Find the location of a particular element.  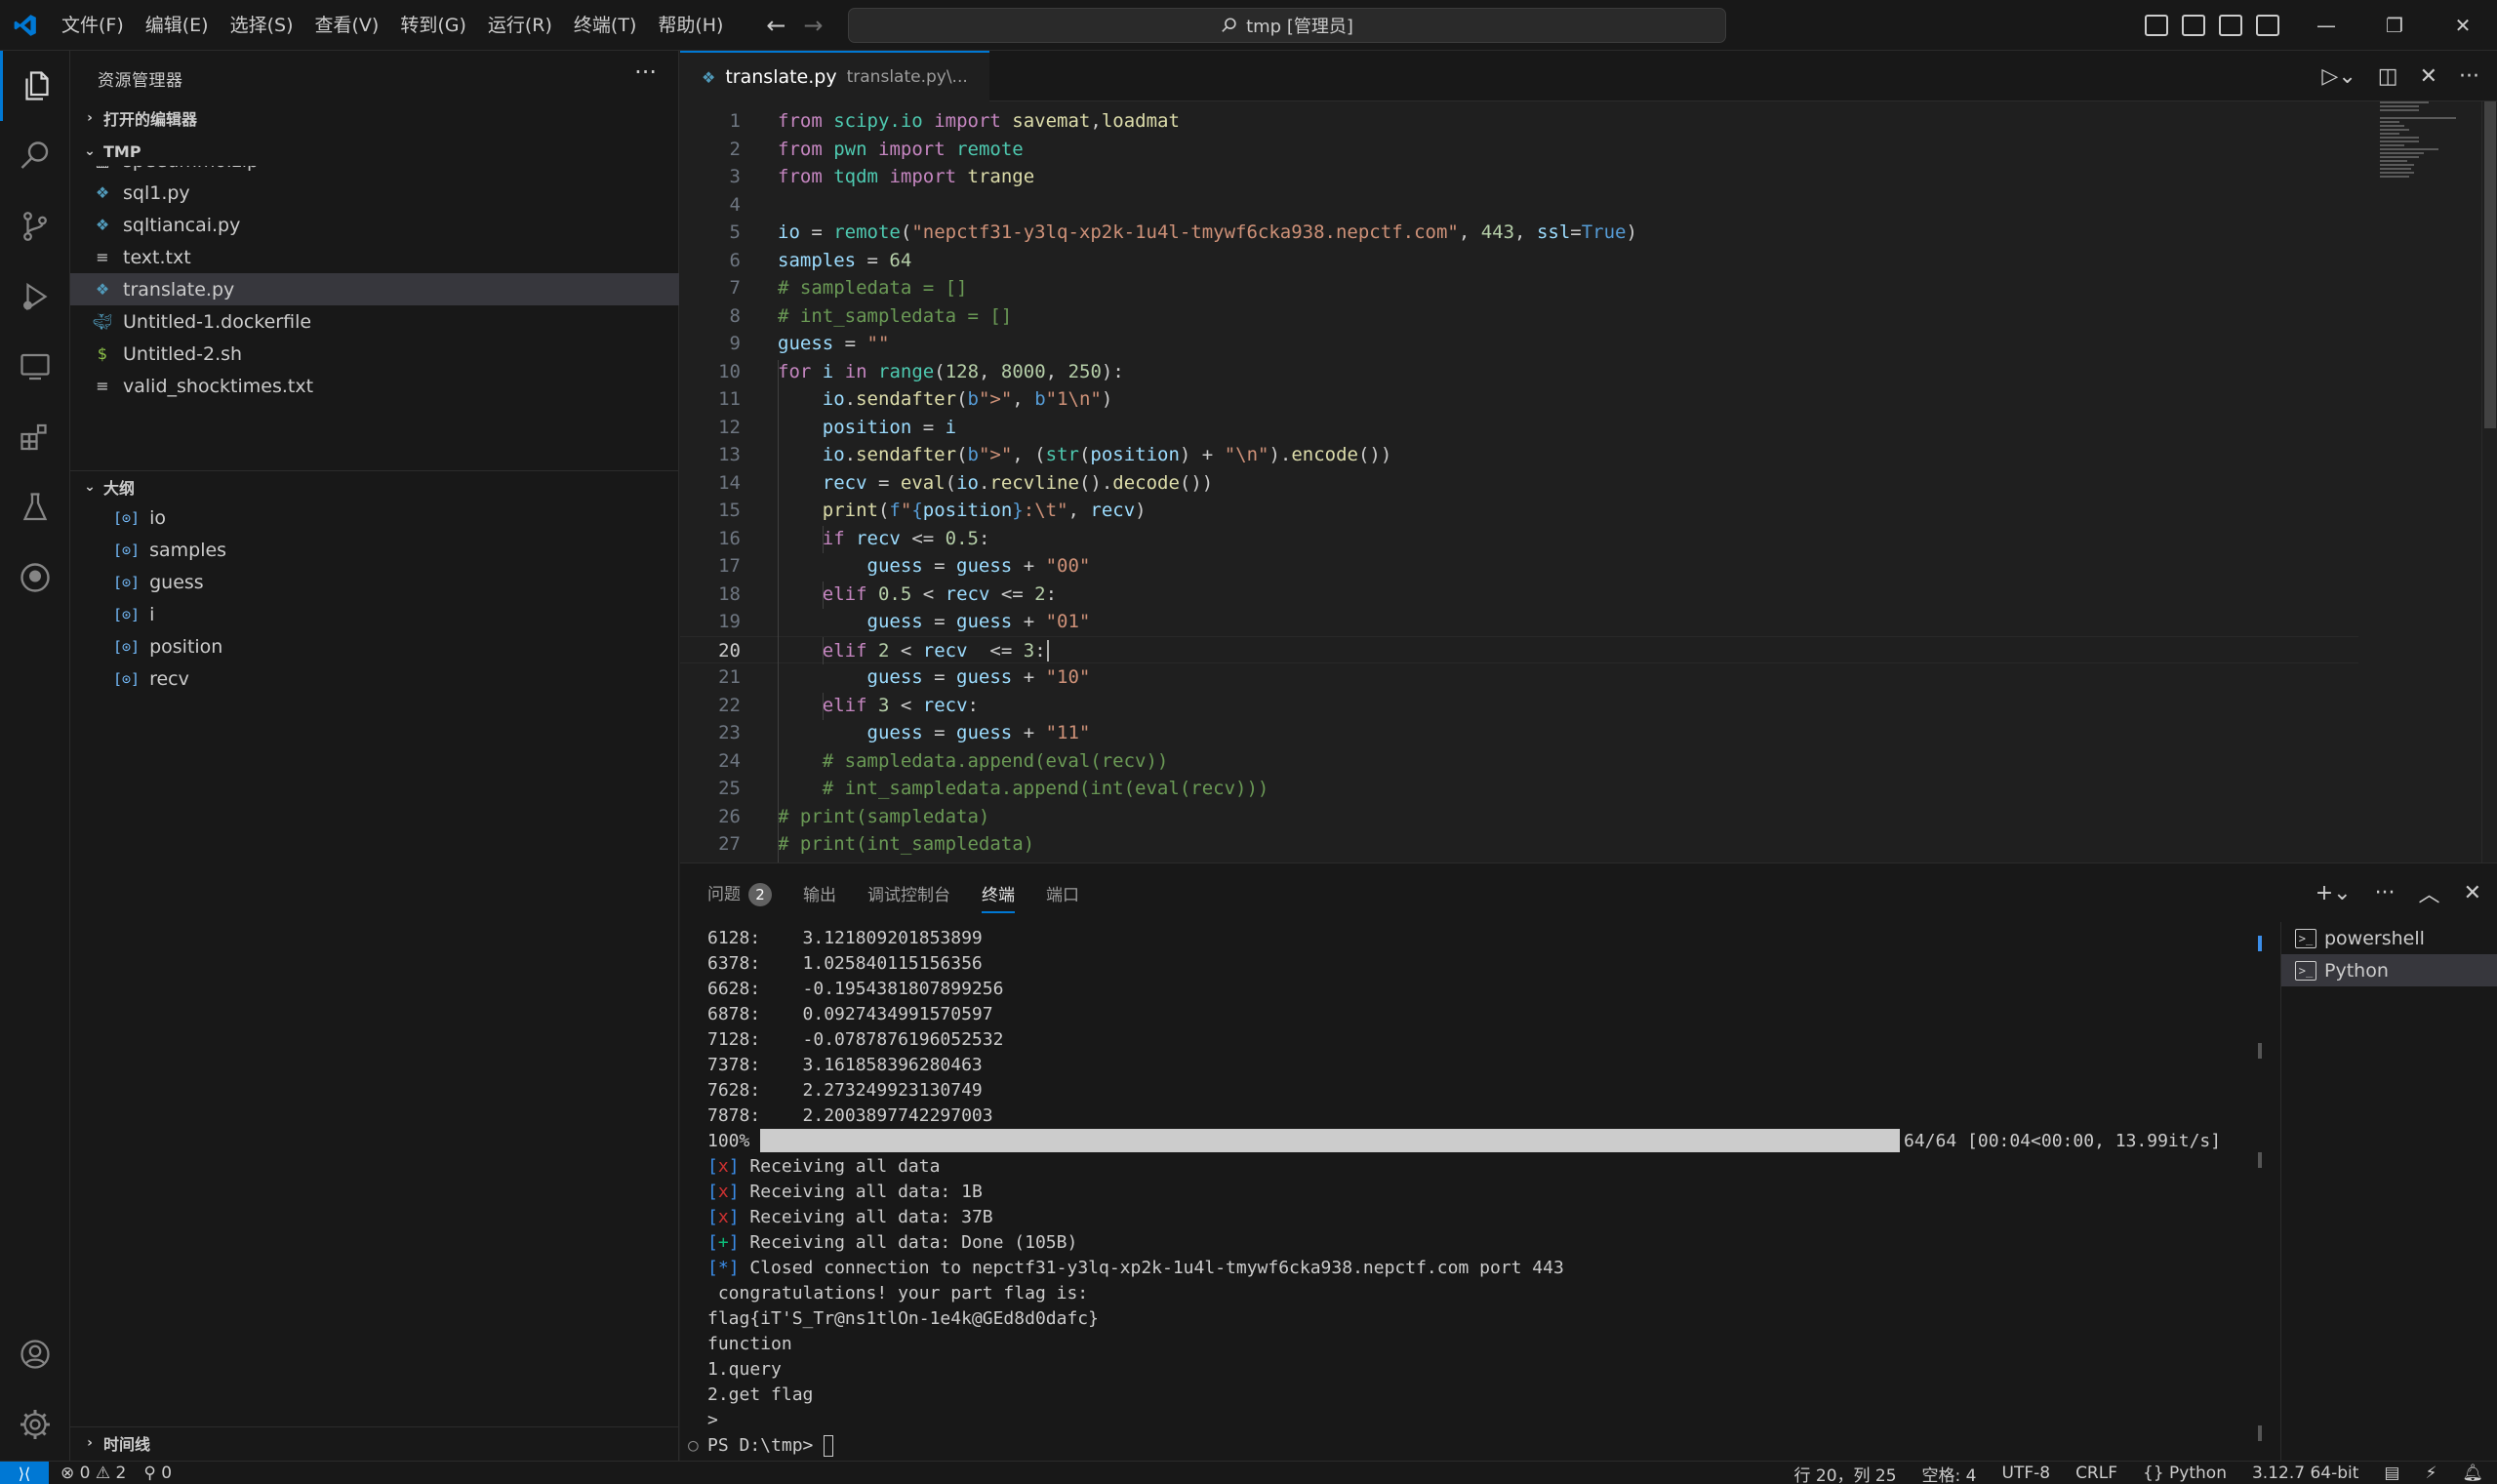

toggle-primary-sidebar-icon is located at coordinates (2156, 25).